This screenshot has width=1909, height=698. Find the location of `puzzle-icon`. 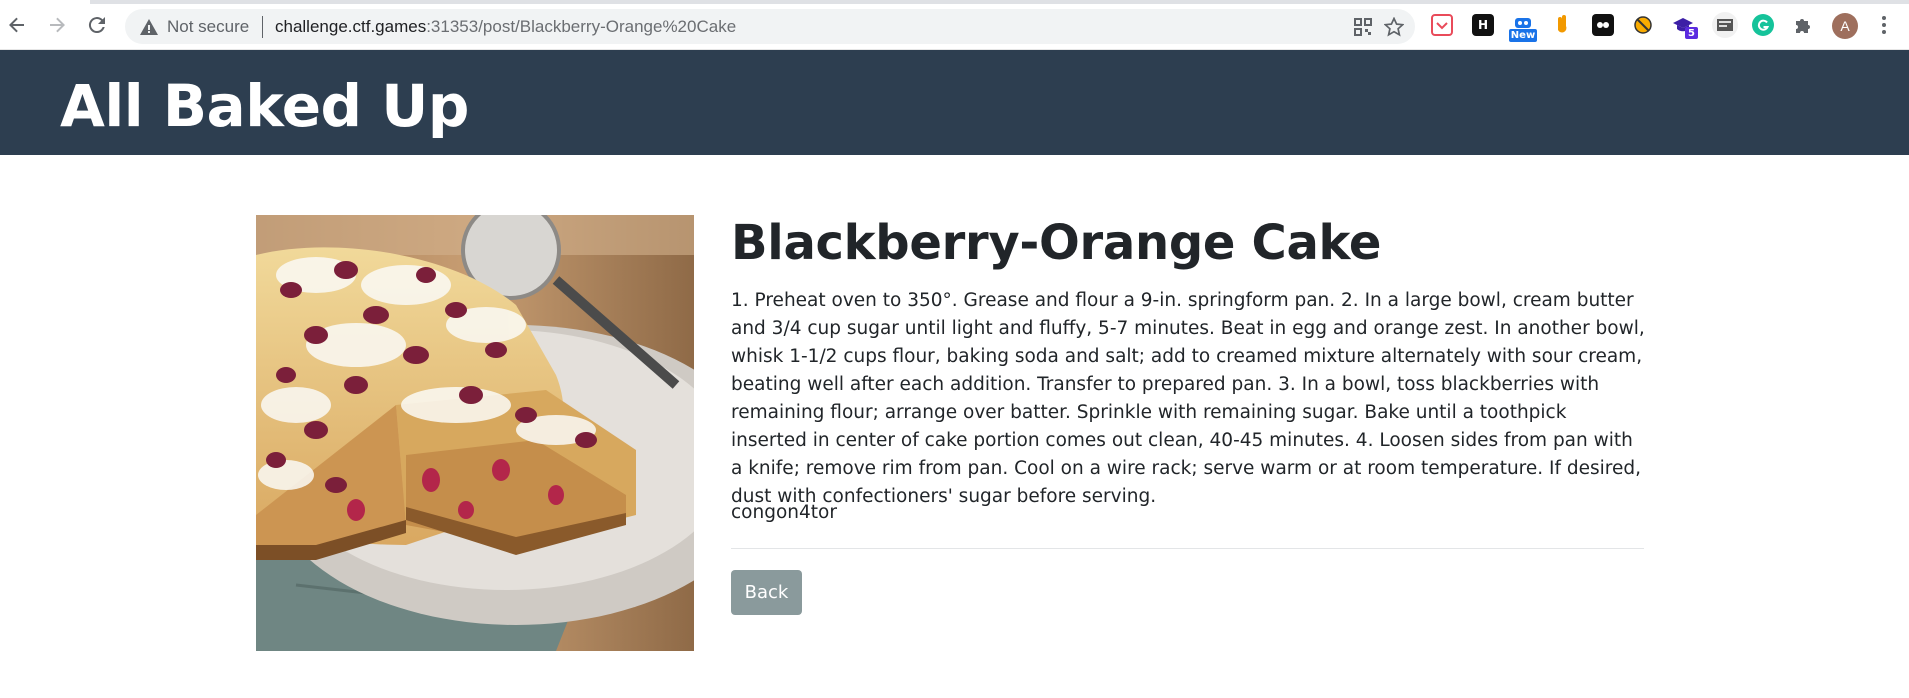

puzzle-icon is located at coordinates (1803, 25).